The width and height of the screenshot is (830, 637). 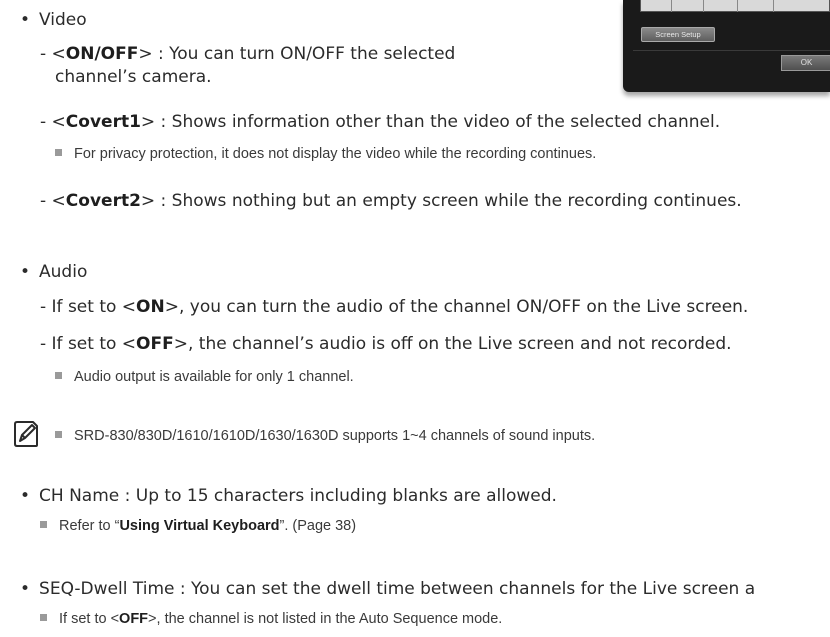 What do you see at coordinates (53, 272) in the screenshot?
I see `audio-heading: Audio` at bounding box center [53, 272].